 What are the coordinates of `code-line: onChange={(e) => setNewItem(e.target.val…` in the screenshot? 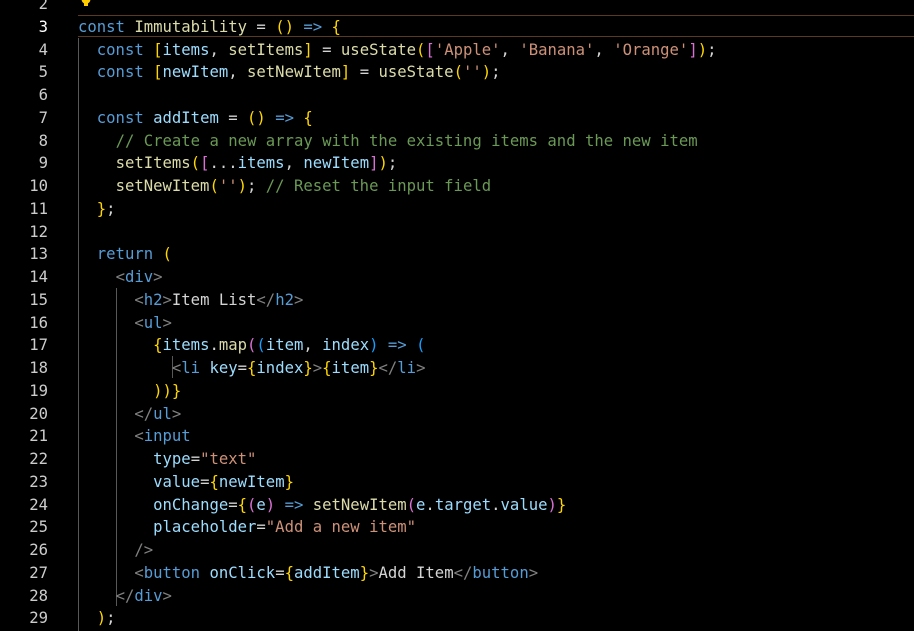 It's located at (322, 505).